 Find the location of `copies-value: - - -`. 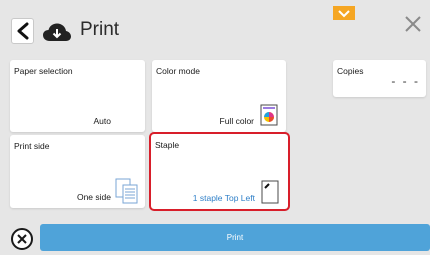

copies-value: - - - is located at coordinates (405, 81).